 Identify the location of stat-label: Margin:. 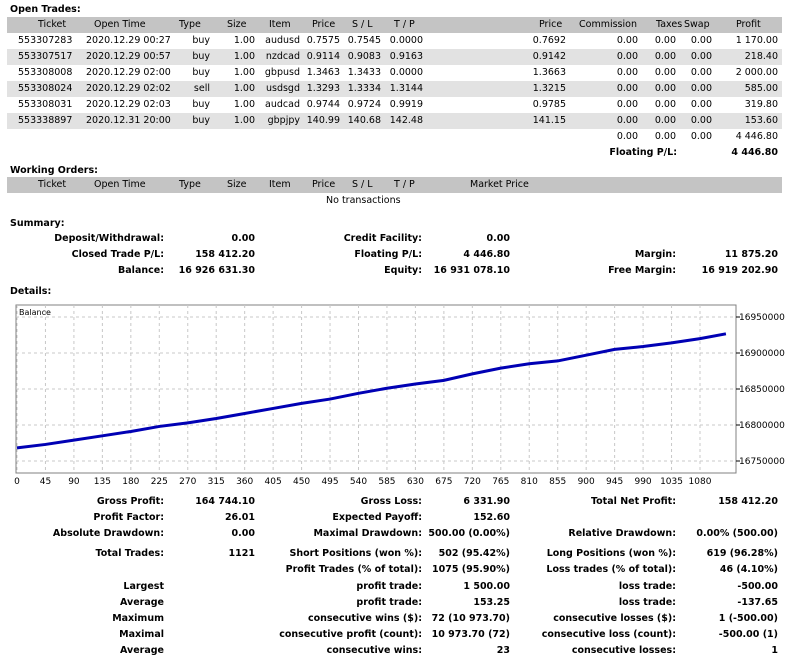
(655, 254).